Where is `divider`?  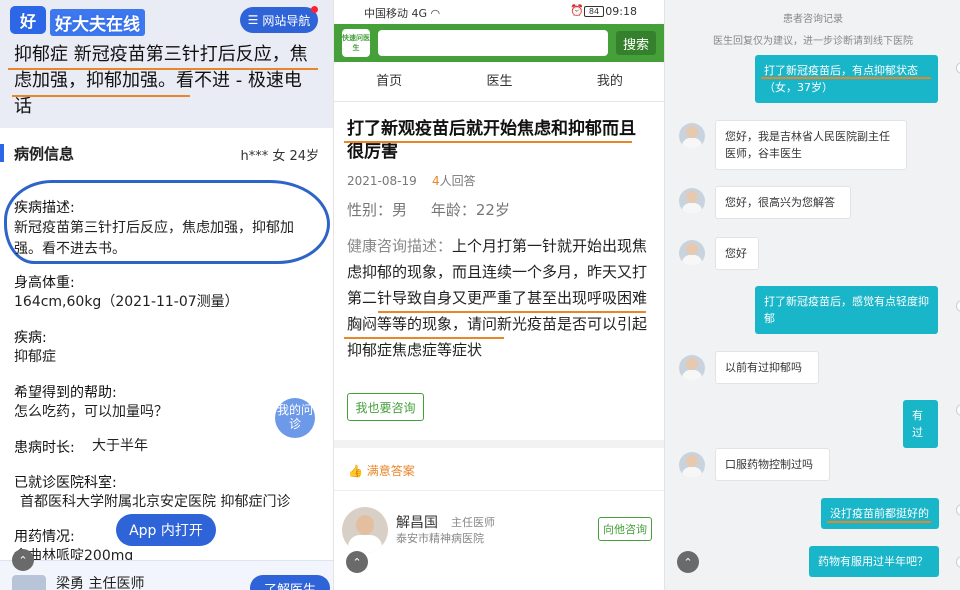
divider is located at coordinates (499, 490).